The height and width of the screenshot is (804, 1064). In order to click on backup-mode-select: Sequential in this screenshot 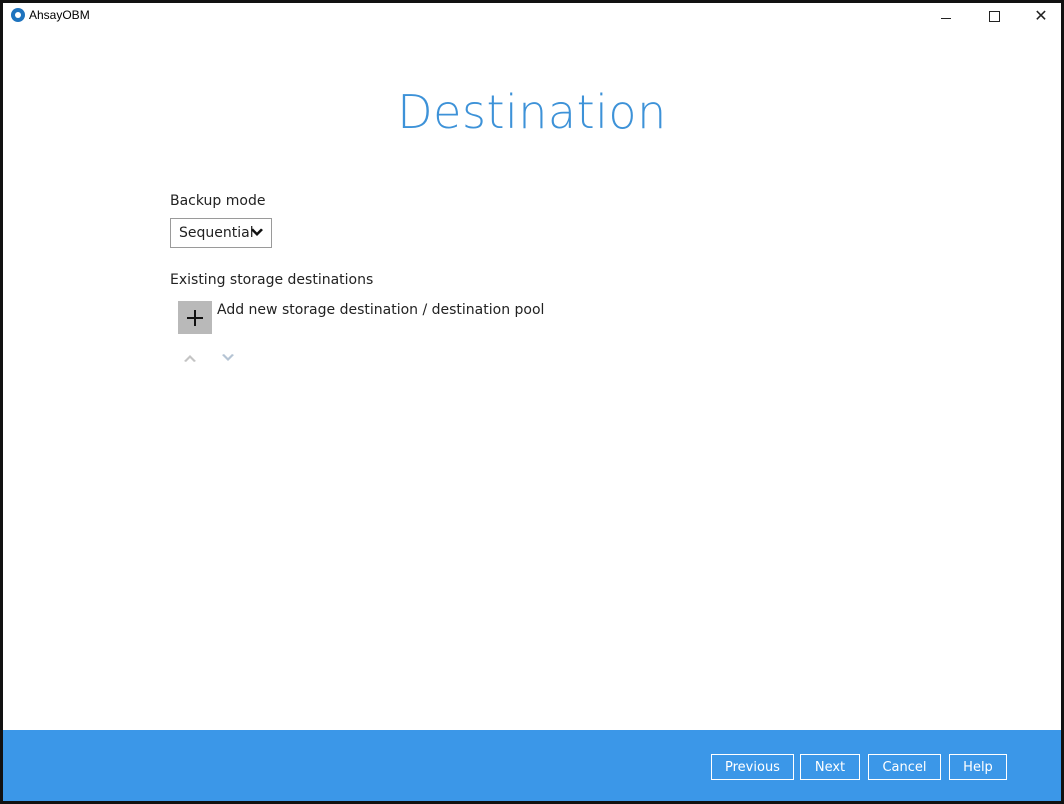, I will do `click(221, 233)`.